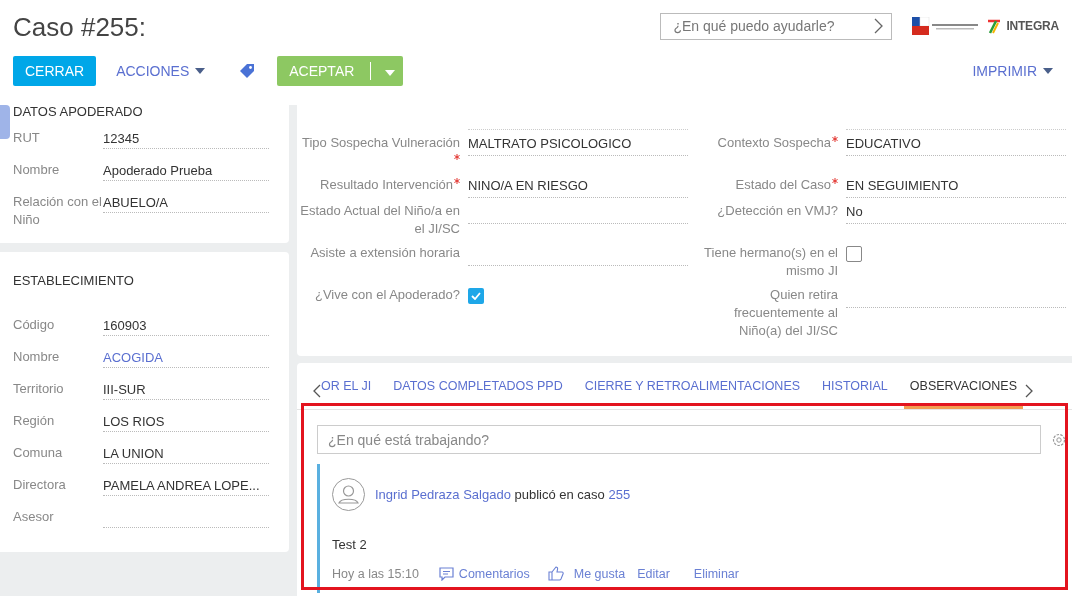  Describe the element at coordinates (446, 573) in the screenshot. I see `comment-icon` at that location.